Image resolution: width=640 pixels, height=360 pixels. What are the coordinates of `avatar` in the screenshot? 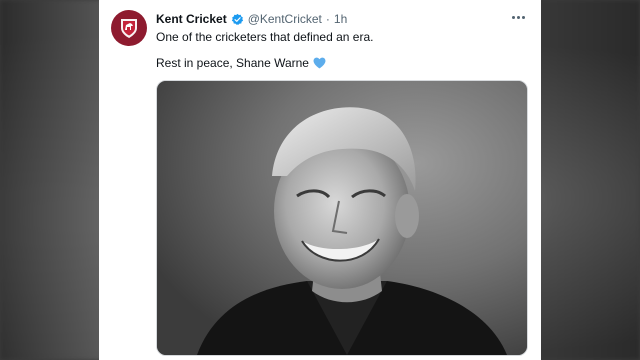 It's located at (129, 28).